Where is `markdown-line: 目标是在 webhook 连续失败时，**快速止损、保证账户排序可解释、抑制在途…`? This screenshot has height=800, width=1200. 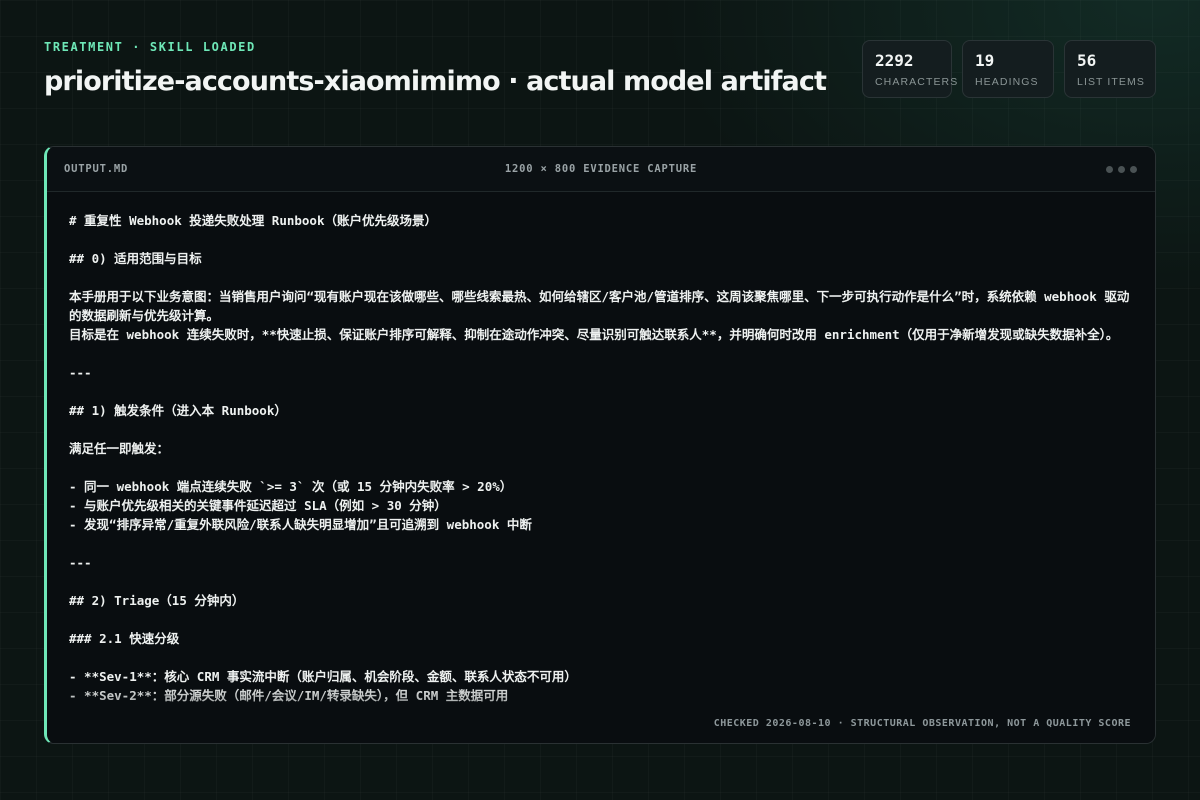 markdown-line: 目标是在 webhook 连续失败时，**快速止损、保证账户排序可解释、抑制在途… is located at coordinates (594, 334).